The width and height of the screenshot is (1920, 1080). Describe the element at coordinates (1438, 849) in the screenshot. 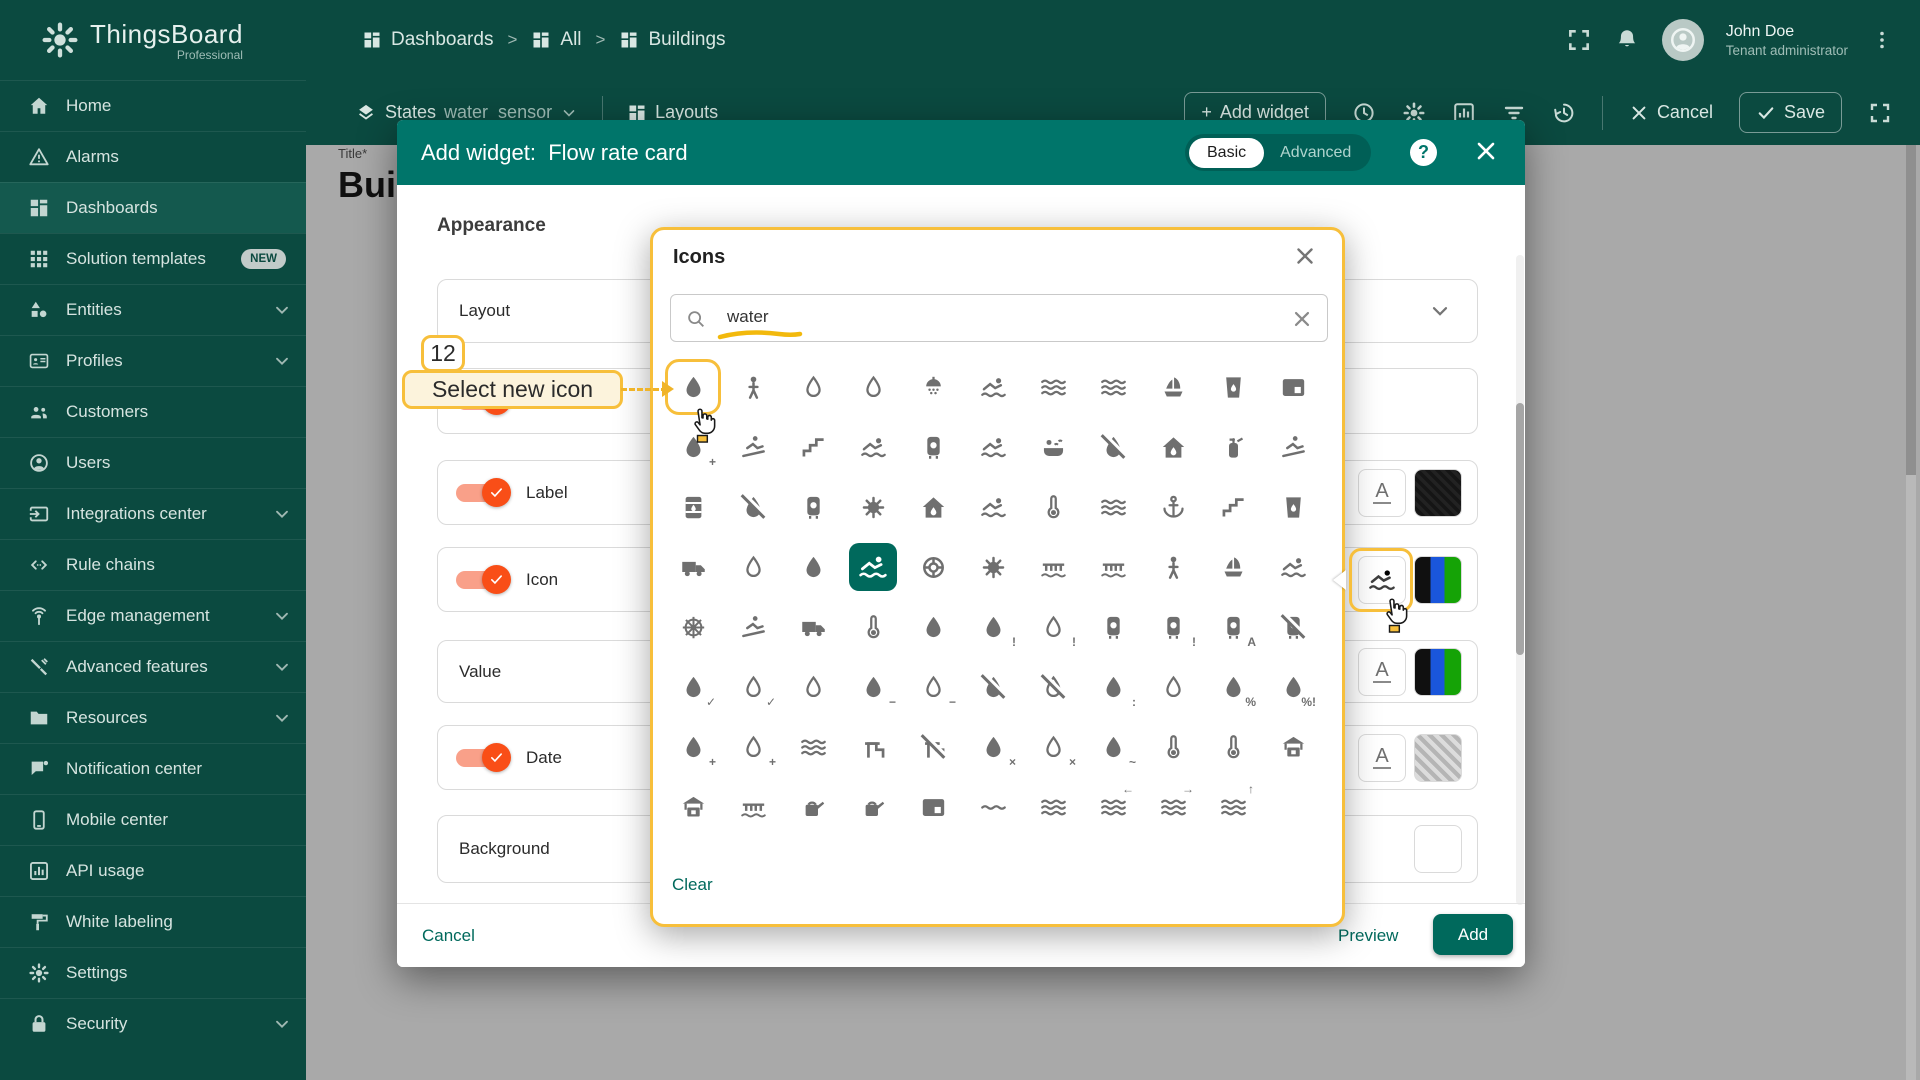

I see `background-color-swatch` at that location.